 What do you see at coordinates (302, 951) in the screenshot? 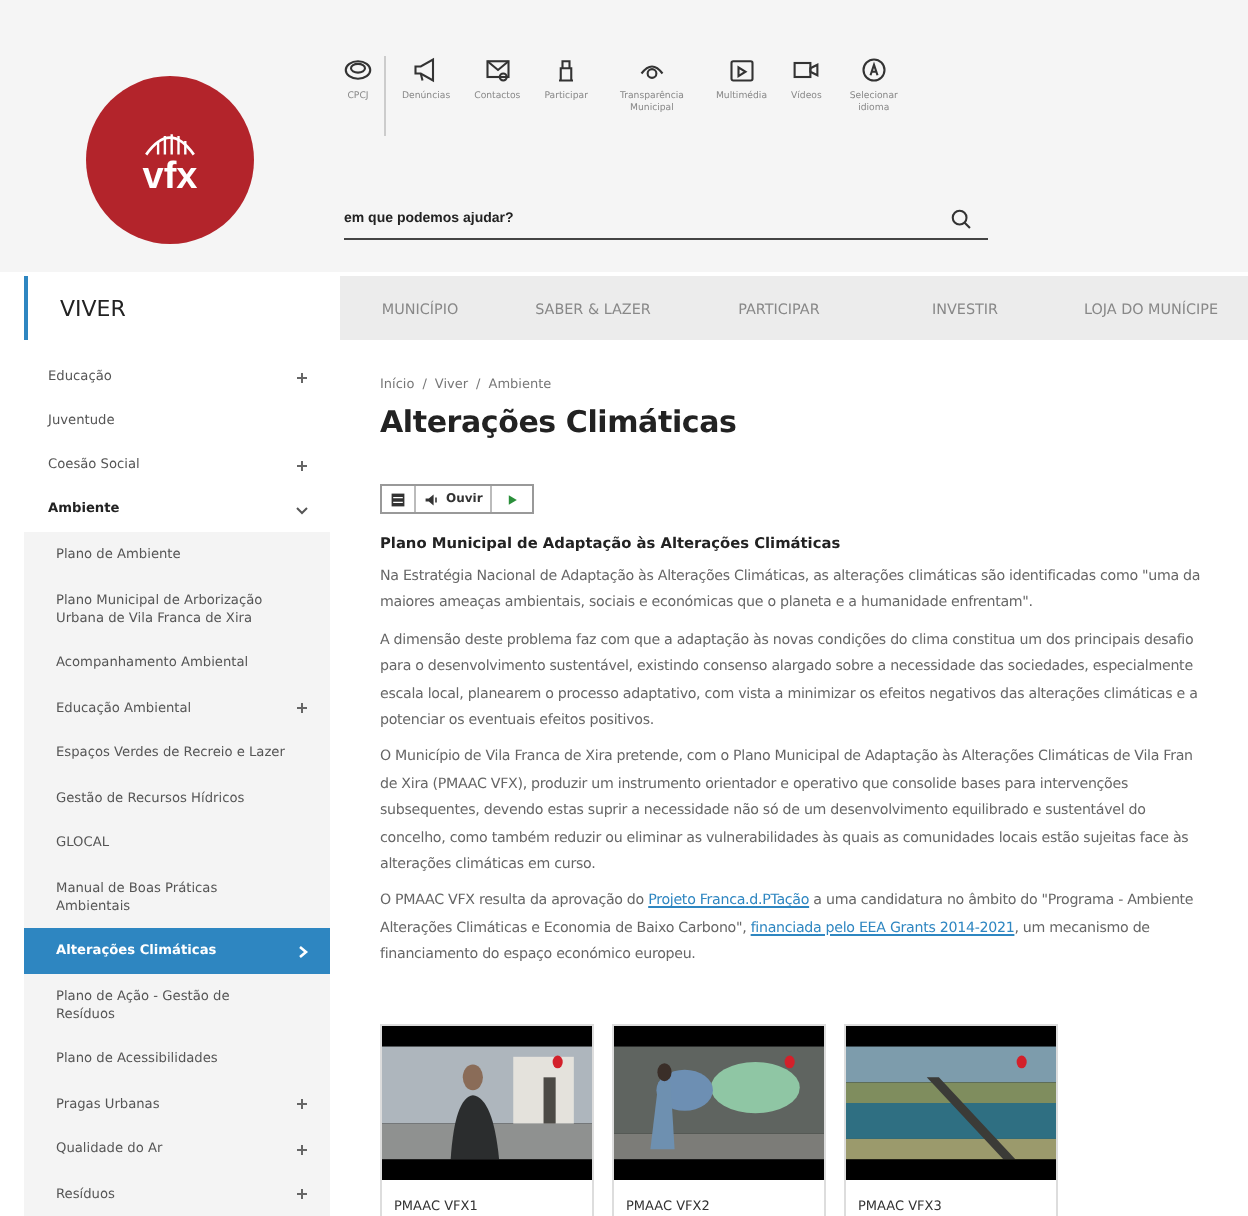
I see `chevron-right-icon` at bounding box center [302, 951].